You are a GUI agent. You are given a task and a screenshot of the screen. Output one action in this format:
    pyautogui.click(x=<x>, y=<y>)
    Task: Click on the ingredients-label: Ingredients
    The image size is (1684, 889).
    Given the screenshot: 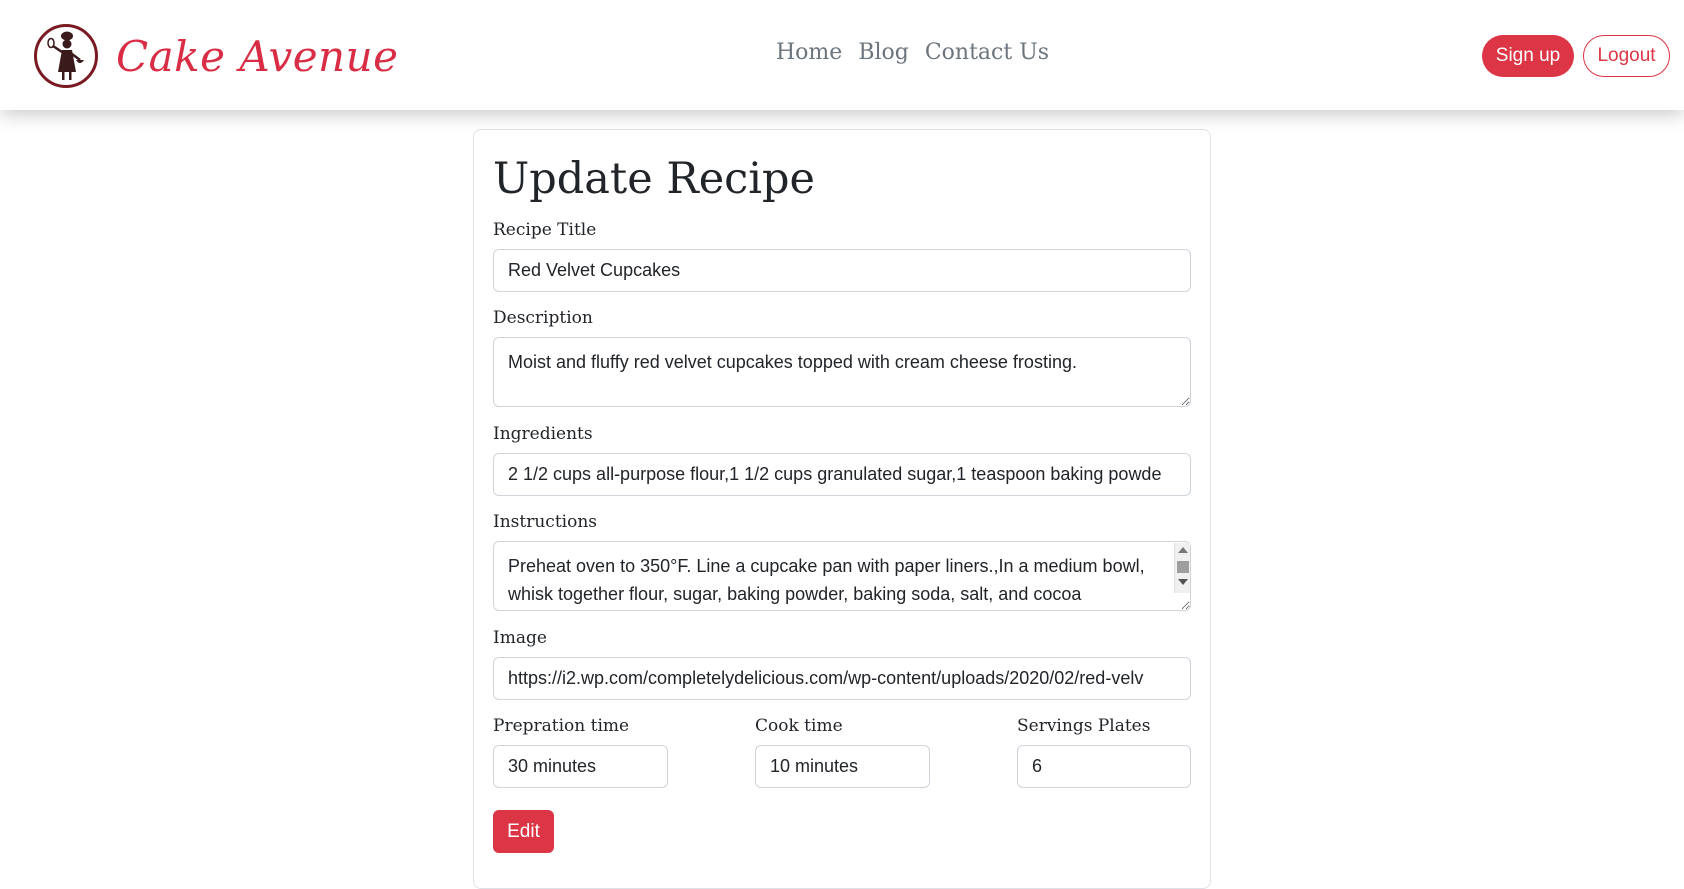 What is the action you would take?
    pyautogui.click(x=543, y=434)
    